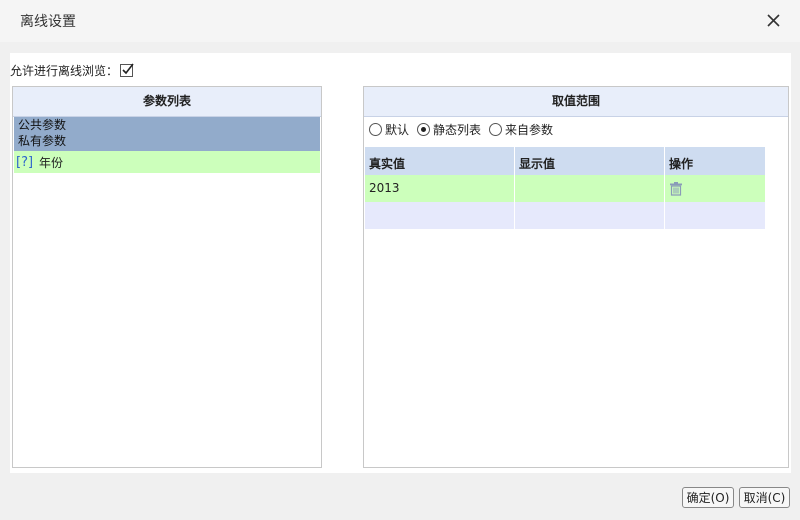  I want to click on dialog-title: 离线设置, so click(48, 22).